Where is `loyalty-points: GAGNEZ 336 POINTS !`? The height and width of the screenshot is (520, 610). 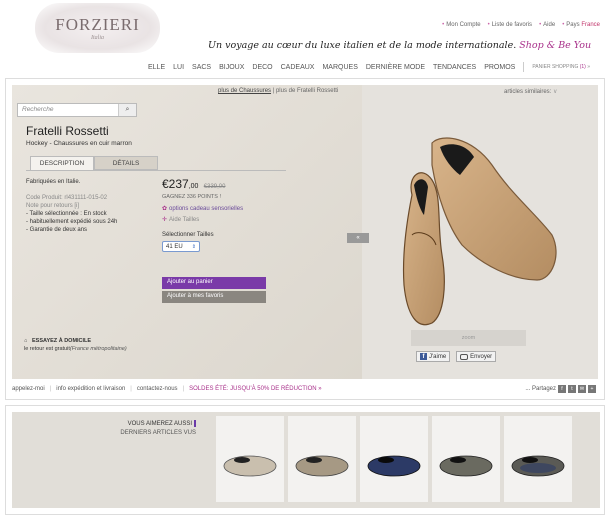
loyalty-points: GAGNEZ 336 POINTS ! is located at coordinates (191, 197).